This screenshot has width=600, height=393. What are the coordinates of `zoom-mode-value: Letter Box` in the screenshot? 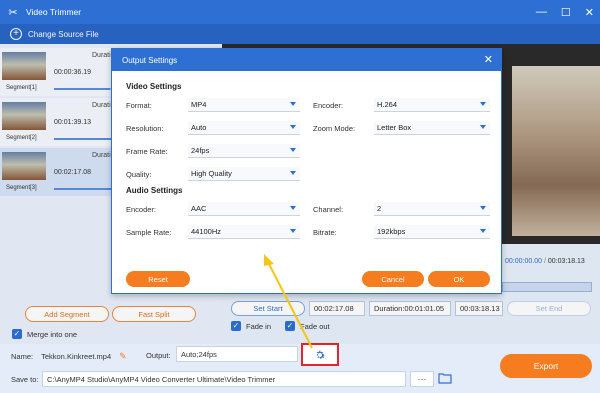 It's located at (394, 127).